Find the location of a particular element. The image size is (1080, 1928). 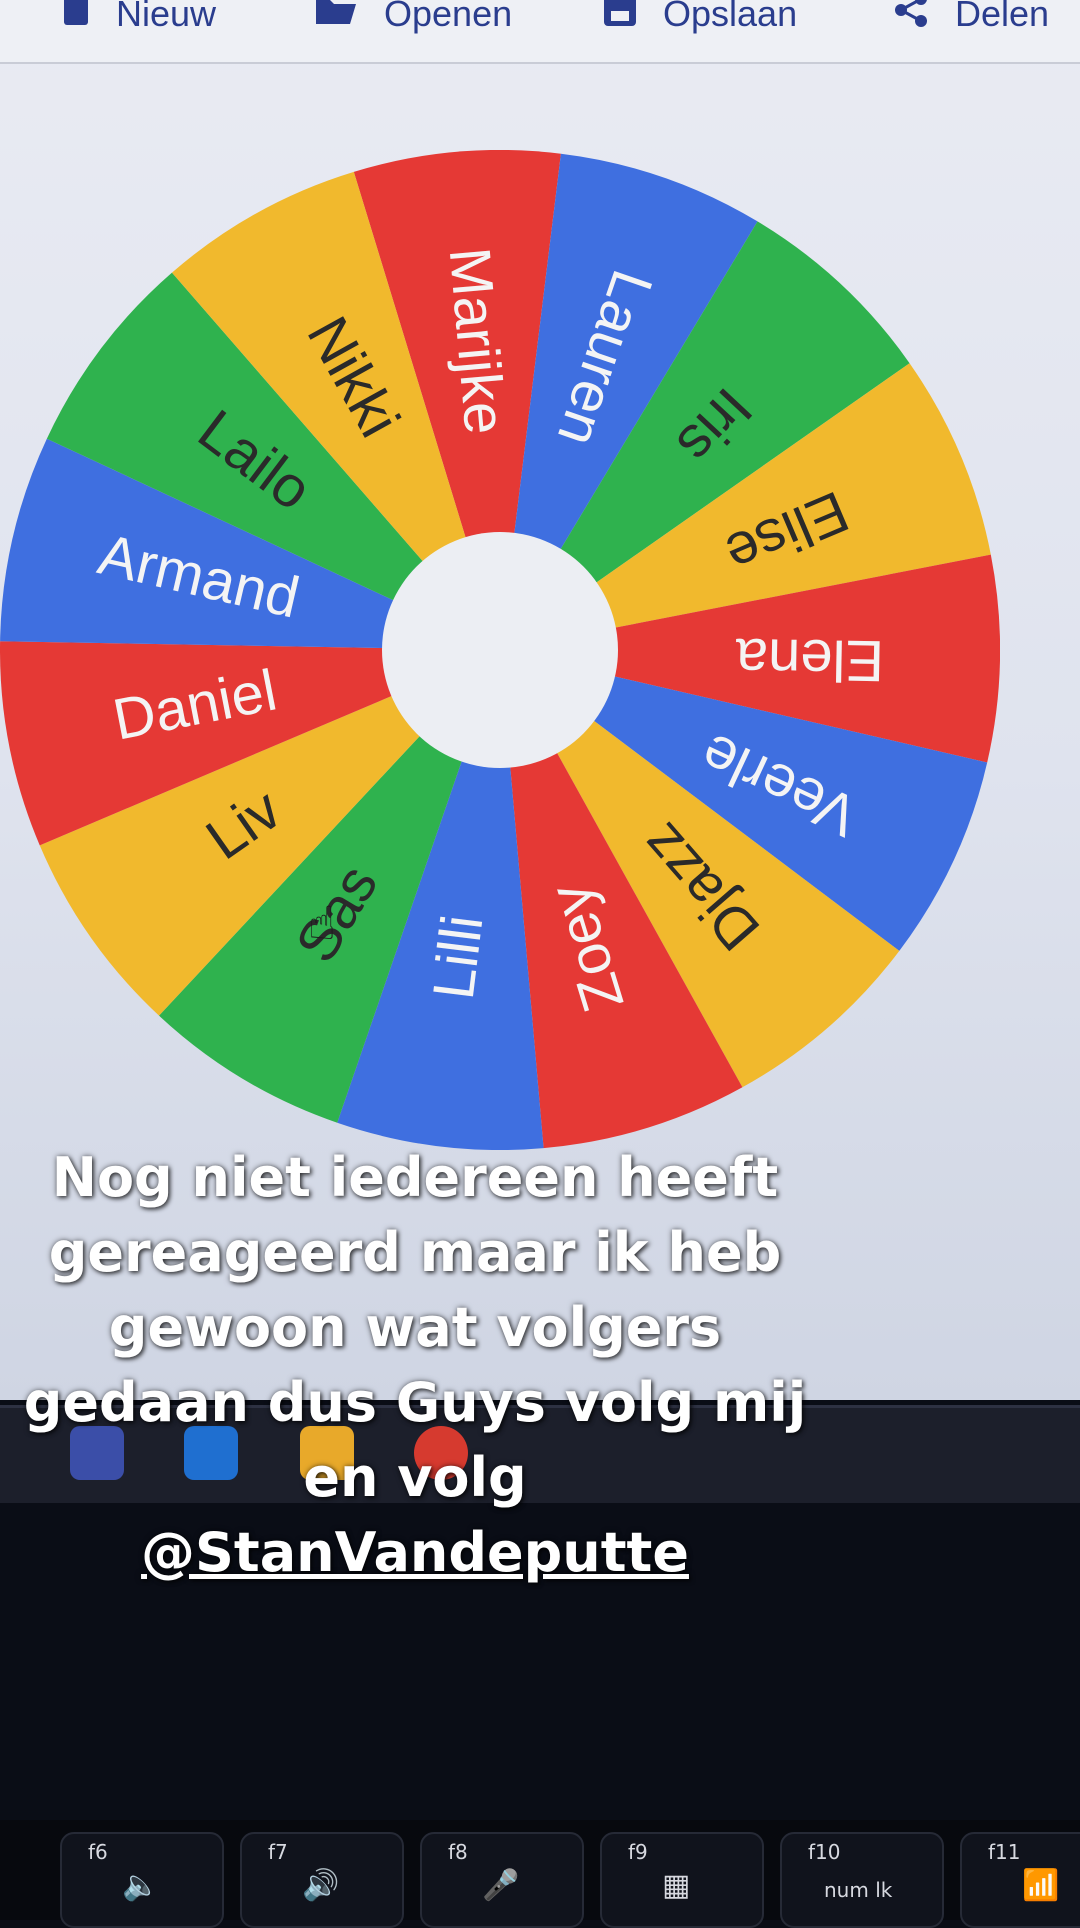

volume-mute-icon: 🔈 is located at coordinates (141, 1885).